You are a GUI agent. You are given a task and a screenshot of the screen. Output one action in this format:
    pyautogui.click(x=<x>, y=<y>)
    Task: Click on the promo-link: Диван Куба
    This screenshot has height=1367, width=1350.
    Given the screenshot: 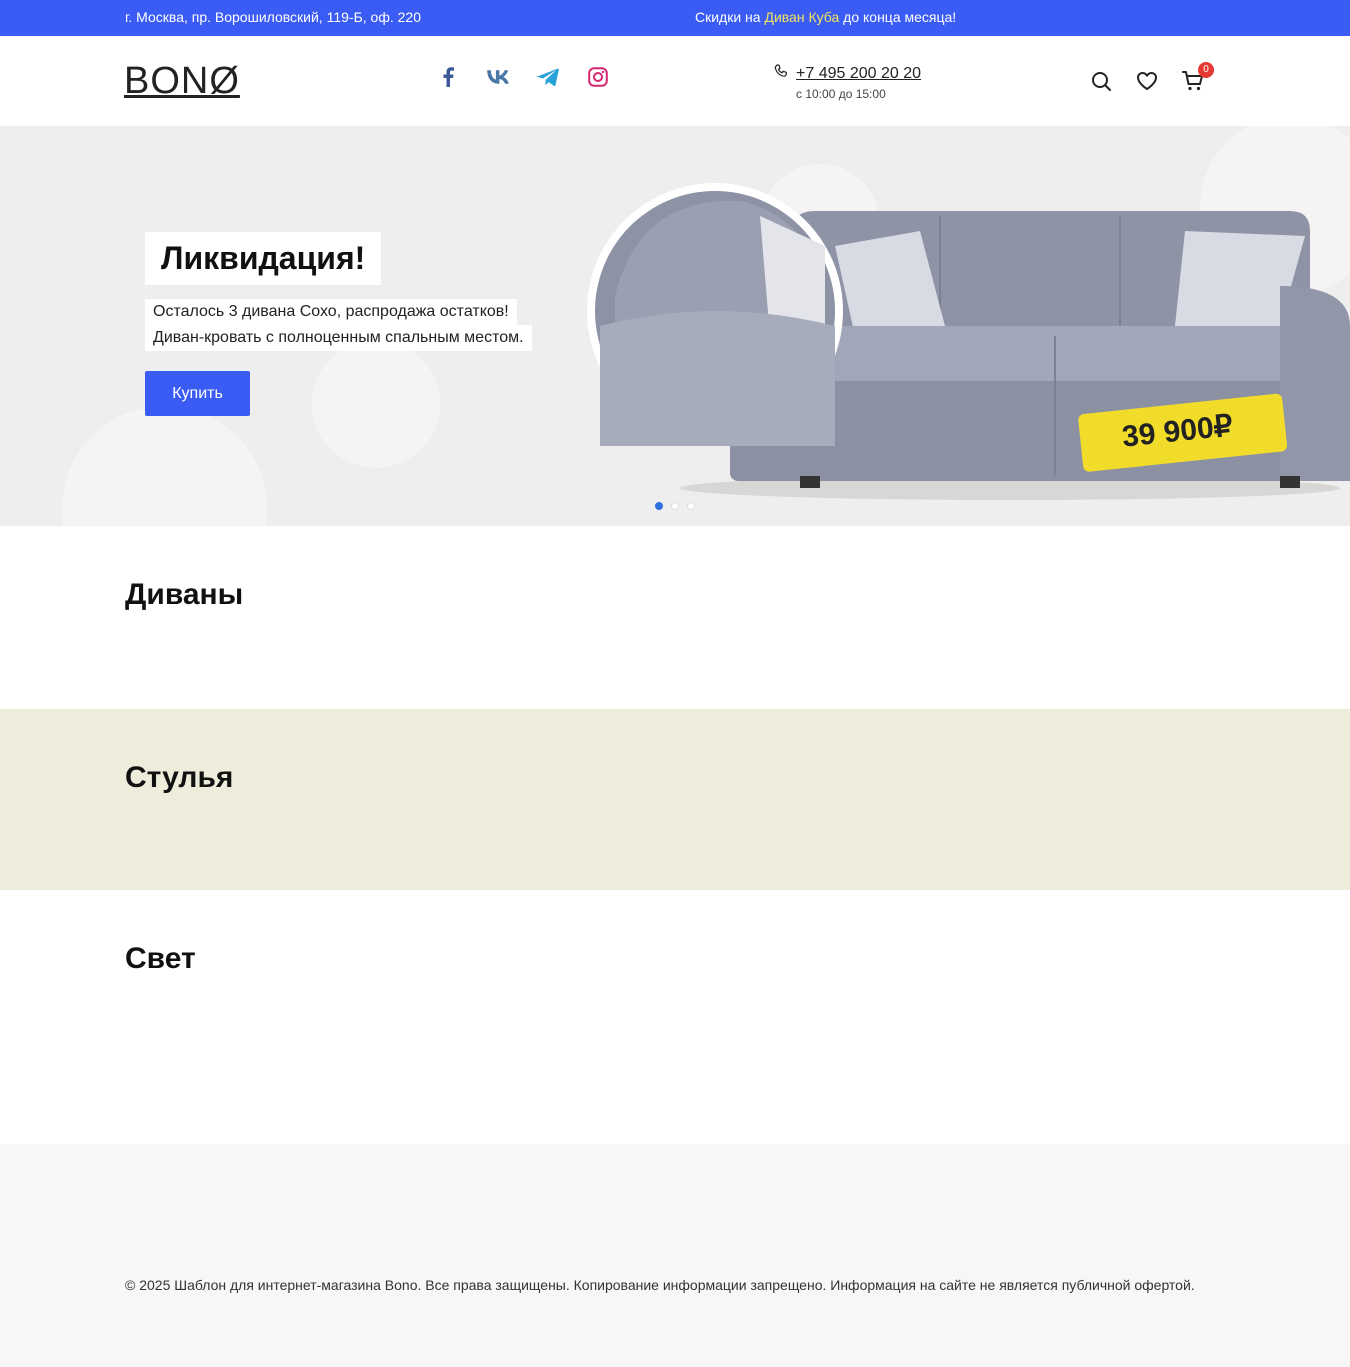 What is the action you would take?
    pyautogui.click(x=801, y=17)
    